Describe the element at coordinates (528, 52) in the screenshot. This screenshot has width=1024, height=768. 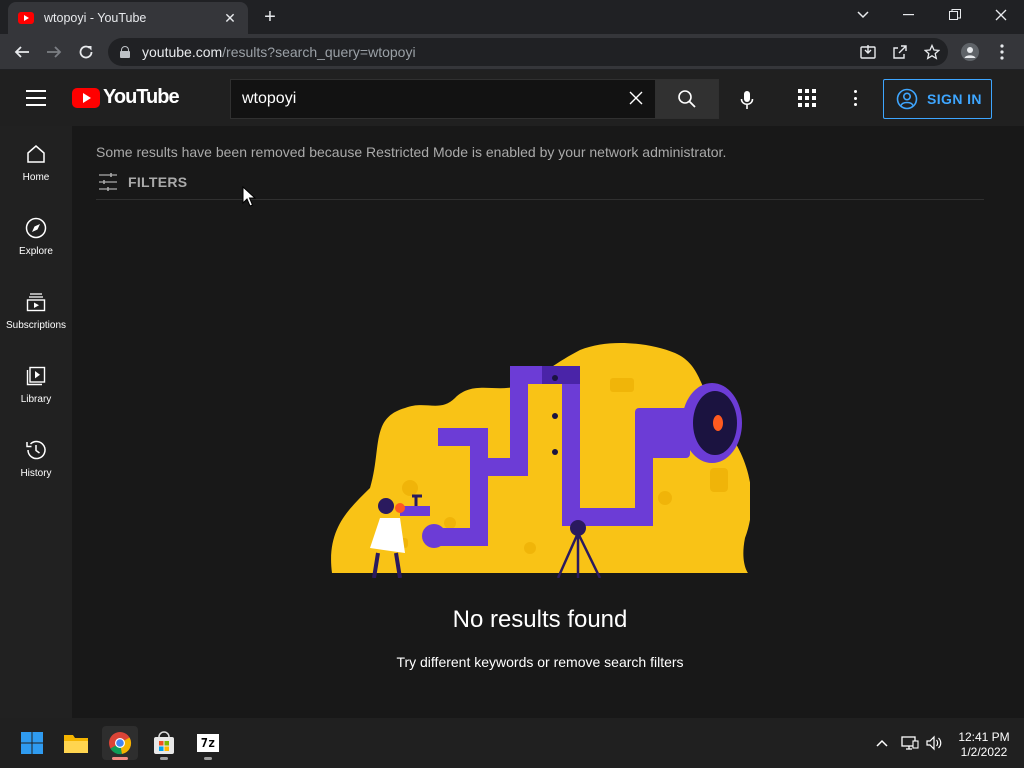
I see `address-bar: youtube.com/results?search_query=wtopoyi` at that location.